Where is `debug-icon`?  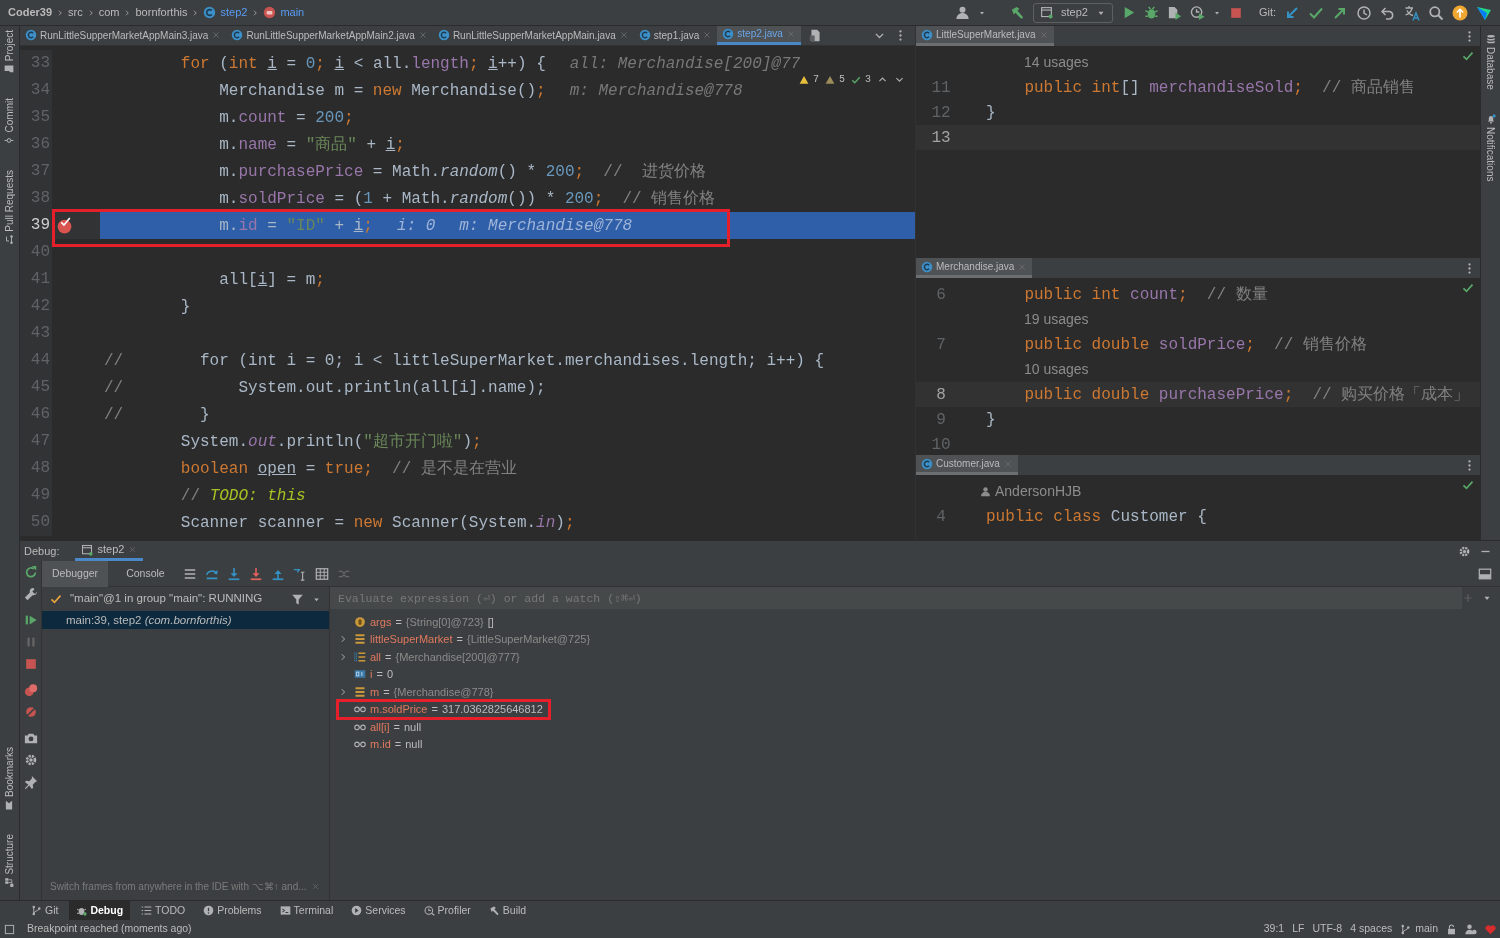 debug-icon is located at coordinates (1151, 12).